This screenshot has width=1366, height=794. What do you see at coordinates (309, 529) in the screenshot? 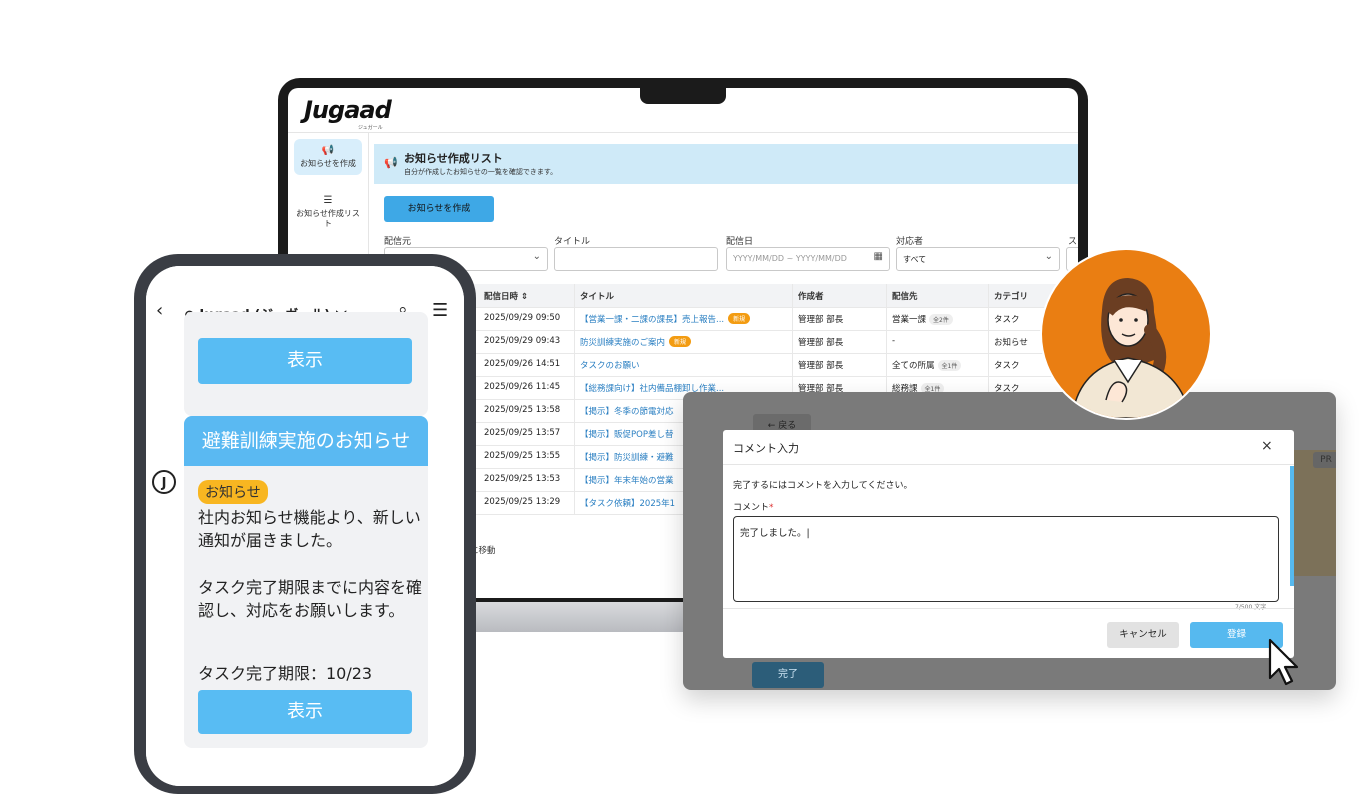
I see `message-text-1: 社内お知らせ機能より、新しい通知が届きました。` at bounding box center [309, 529].